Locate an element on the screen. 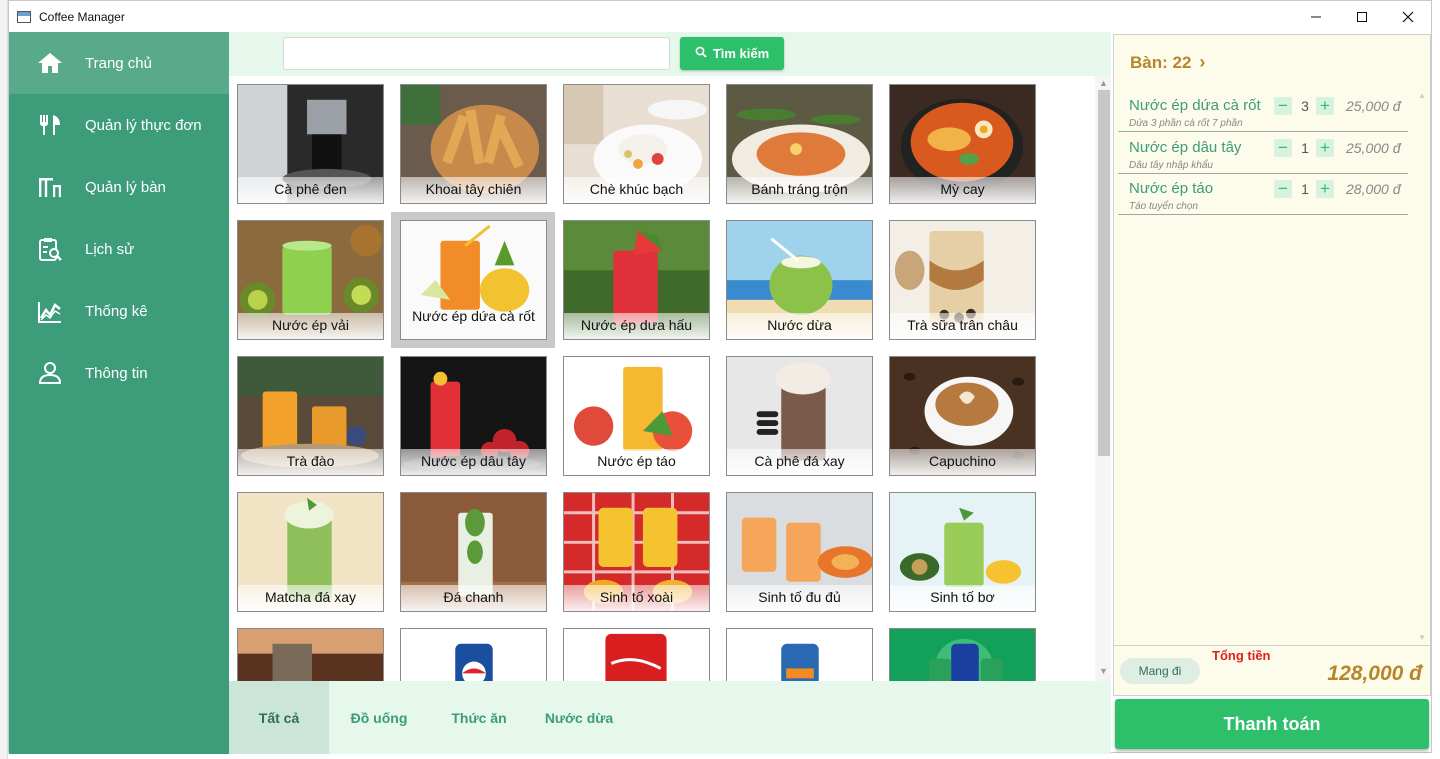 The height and width of the screenshot is (759, 1440). order-item-price: 28,000 đ is located at coordinates (1373, 189).